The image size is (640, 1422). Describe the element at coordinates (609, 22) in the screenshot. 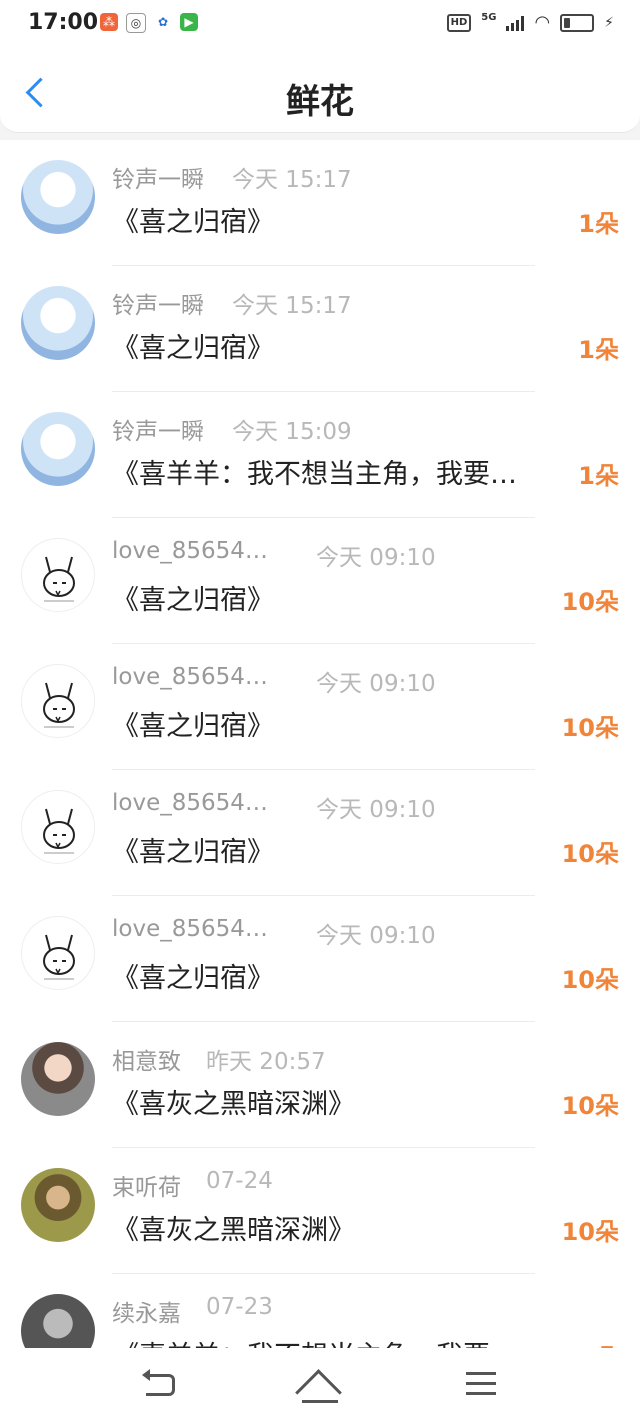

I see `charging-icon: ⚡` at that location.